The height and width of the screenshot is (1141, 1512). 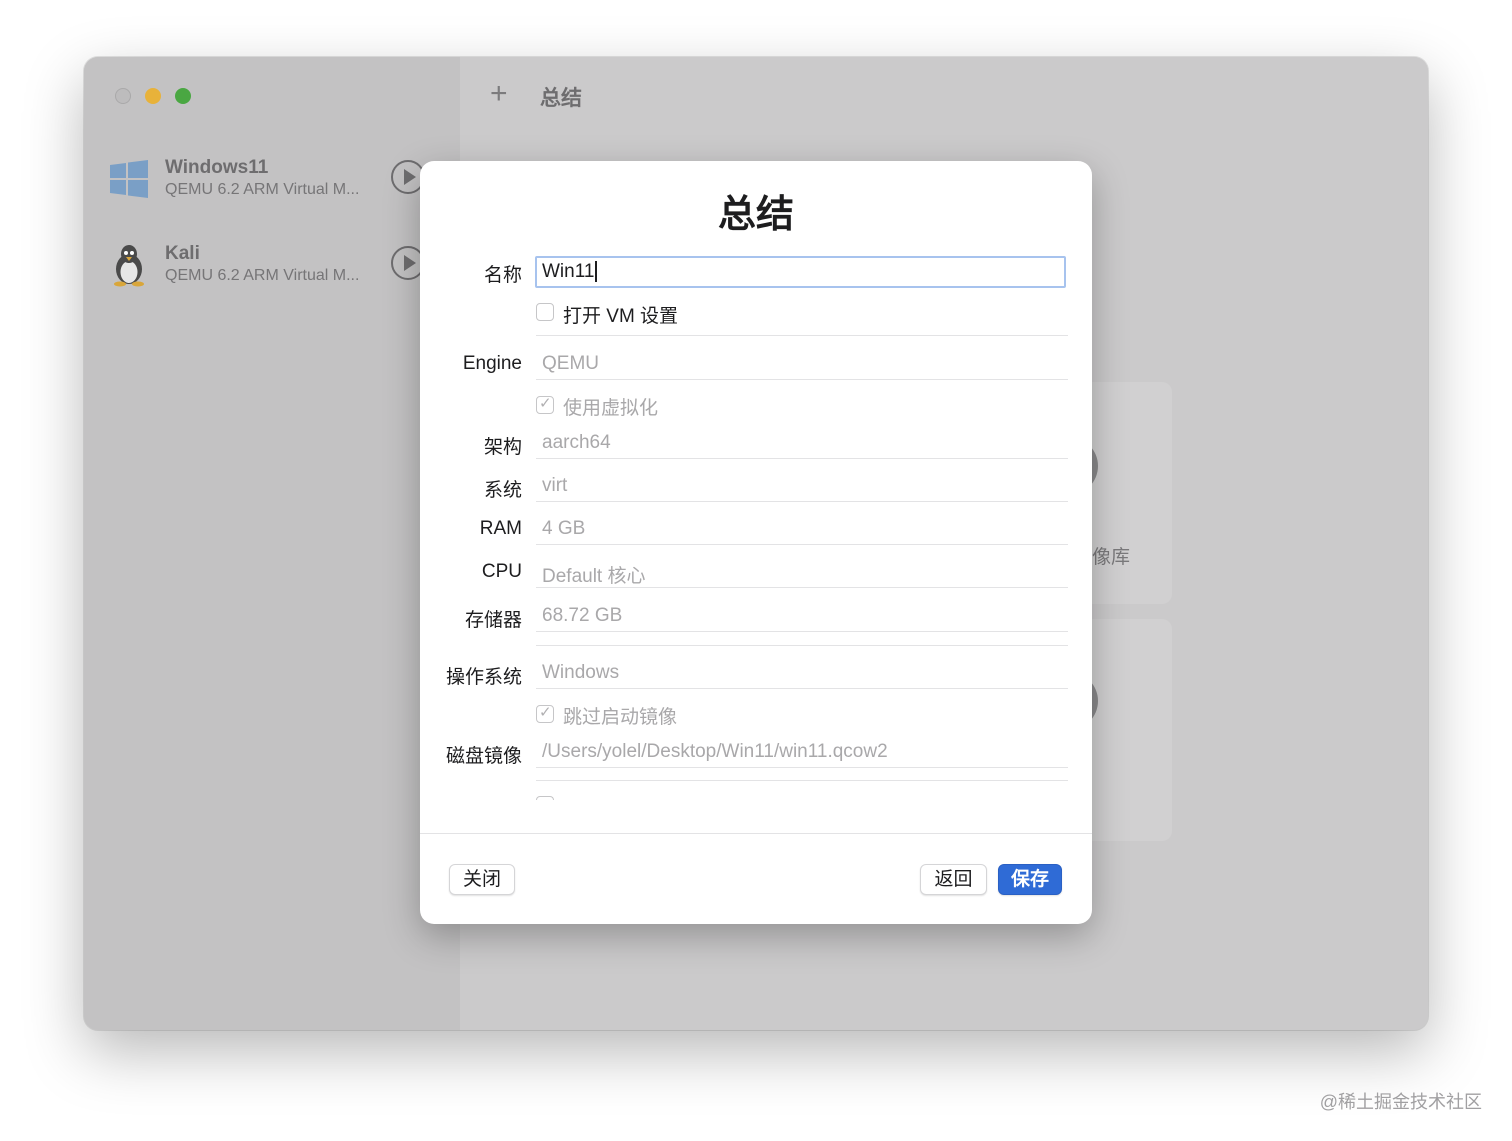 I want to click on name-label: 名称, so click(x=502, y=275).